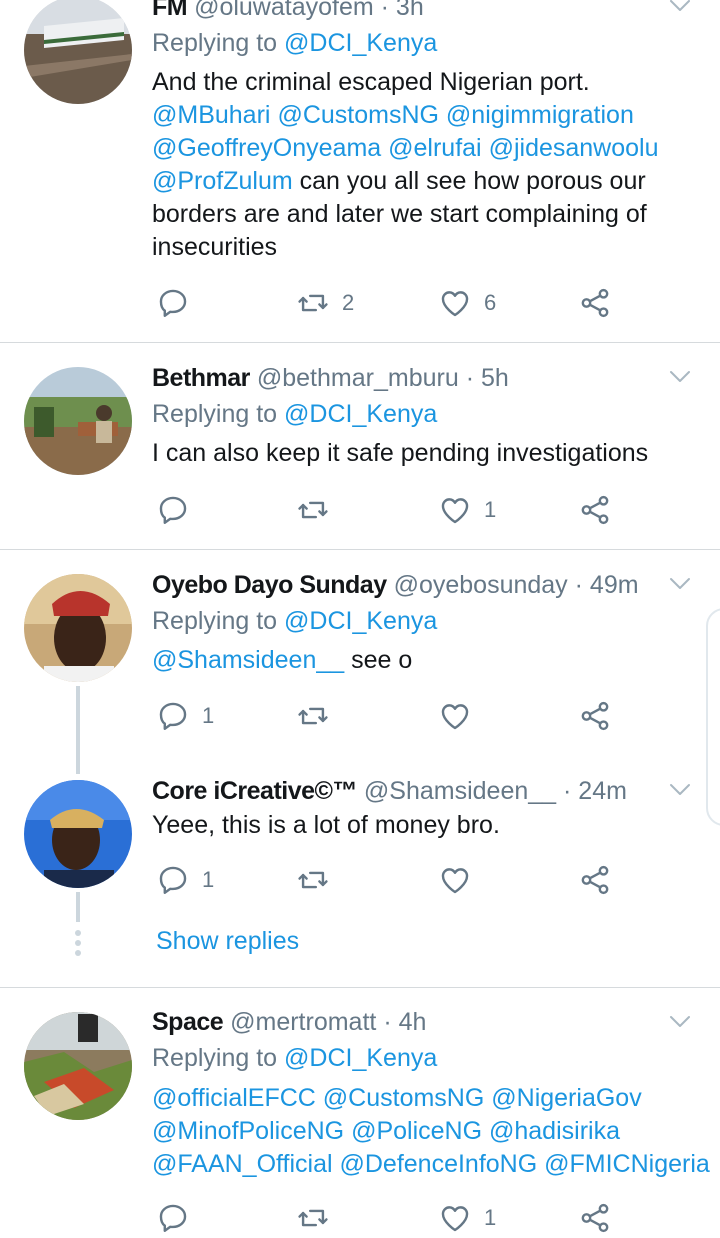 The width and height of the screenshot is (720, 1238). What do you see at coordinates (248, 660) in the screenshot?
I see `mention-link: @Shamsideen__` at bounding box center [248, 660].